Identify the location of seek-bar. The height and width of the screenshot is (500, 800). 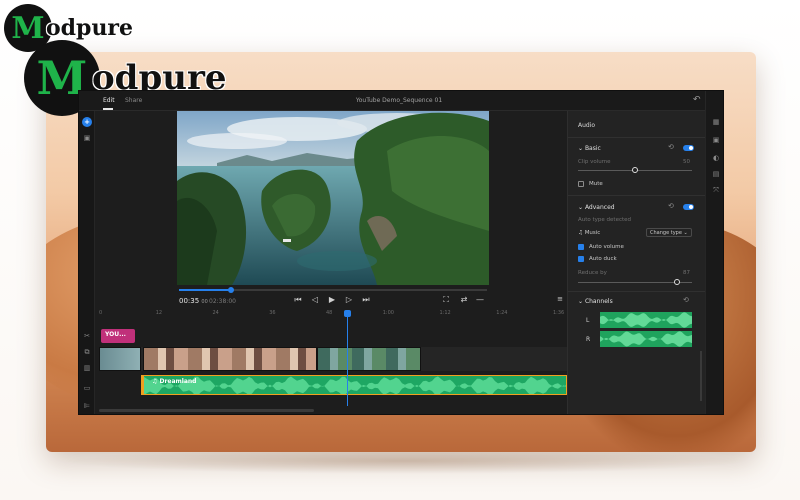
(333, 290).